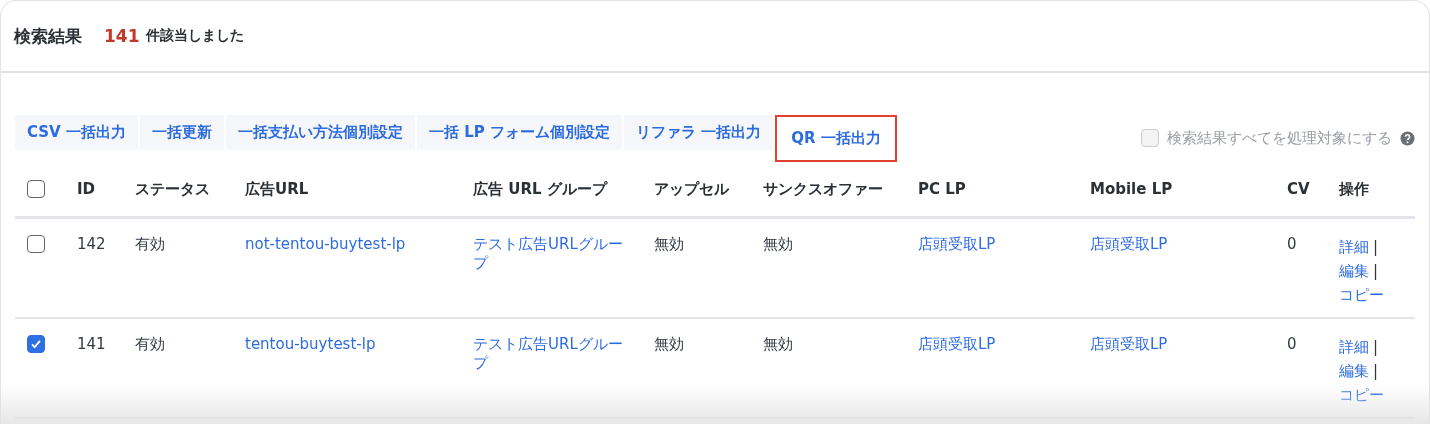 This screenshot has width=1430, height=424. Describe the element at coordinates (325, 244) in the screenshot. I see `ad-url-link: not-tentou-buytest-lp` at that location.